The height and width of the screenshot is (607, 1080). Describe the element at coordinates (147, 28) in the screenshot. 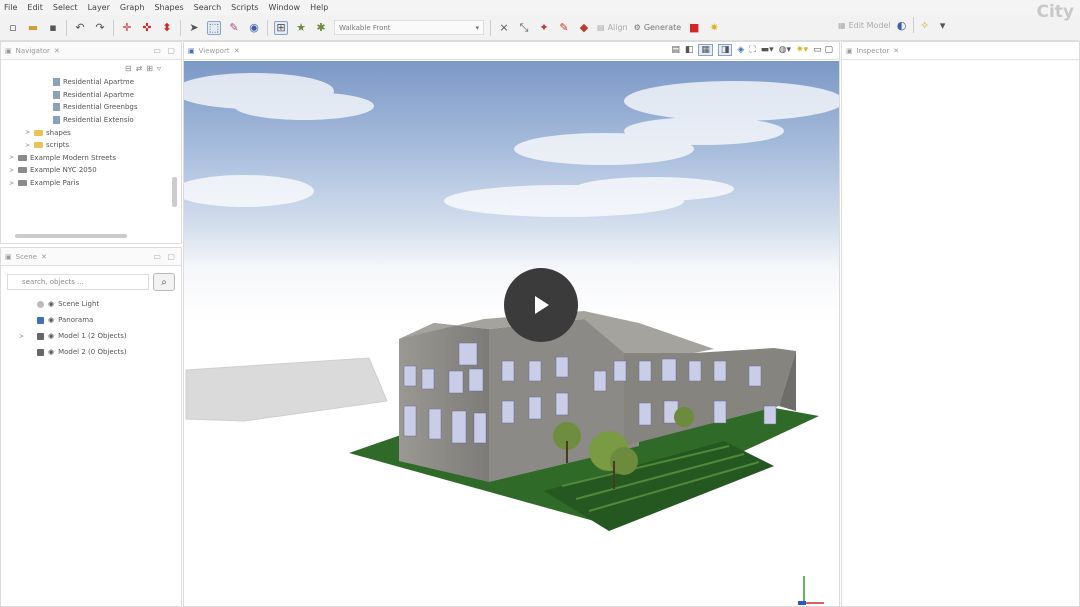

I see `rotate-tool-icon: ✜` at that location.